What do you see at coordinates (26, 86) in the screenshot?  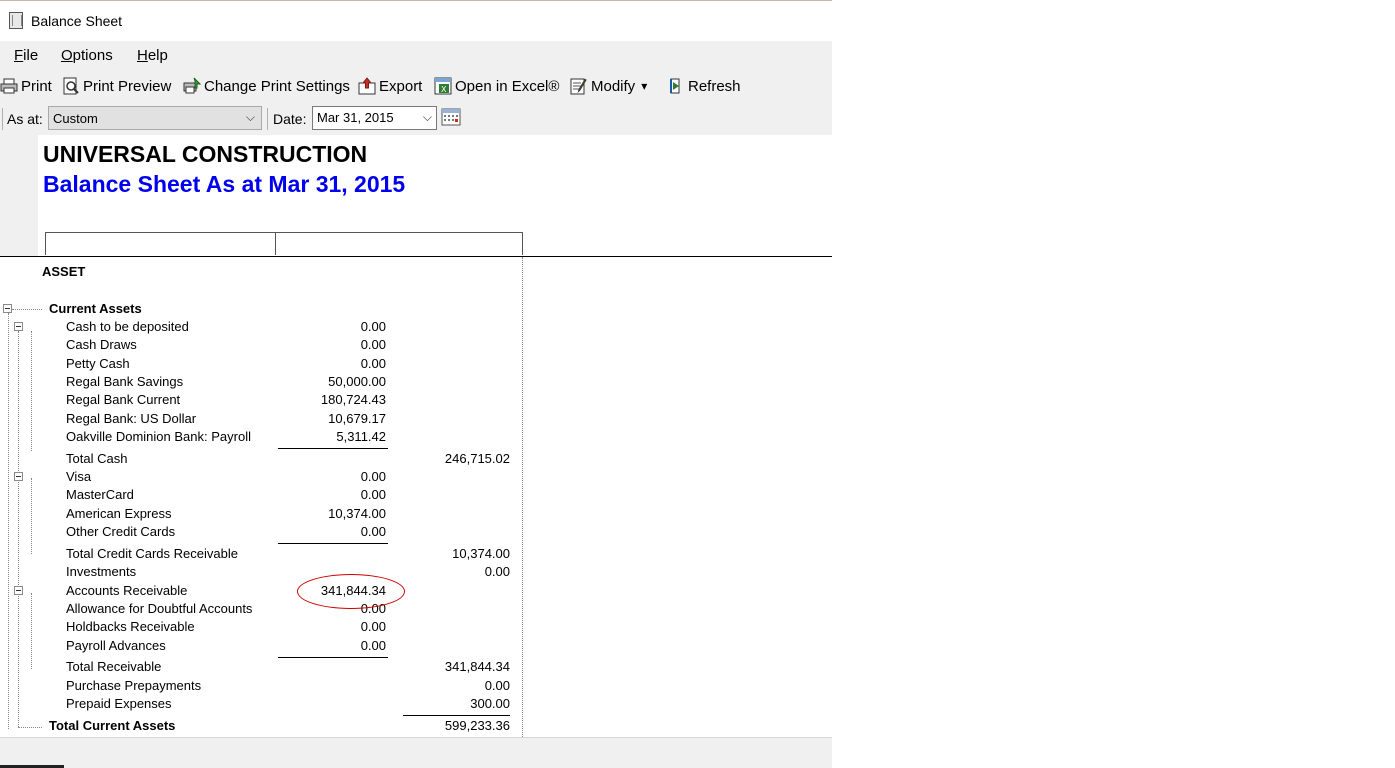 I see `print-button: Print` at bounding box center [26, 86].